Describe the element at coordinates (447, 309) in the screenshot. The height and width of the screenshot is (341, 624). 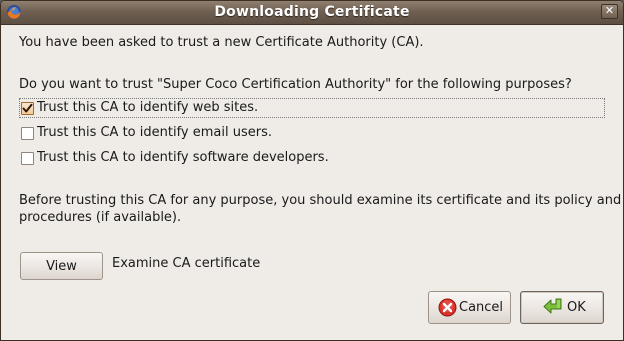
I see `cancel-icon` at that location.